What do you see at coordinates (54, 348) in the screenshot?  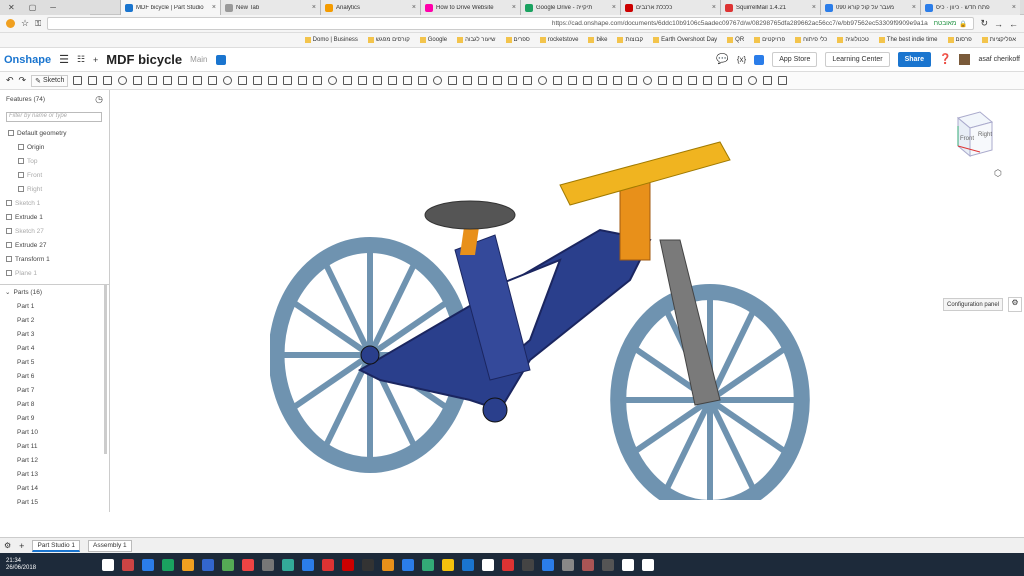 I see `part-item: Part 4` at bounding box center [54, 348].